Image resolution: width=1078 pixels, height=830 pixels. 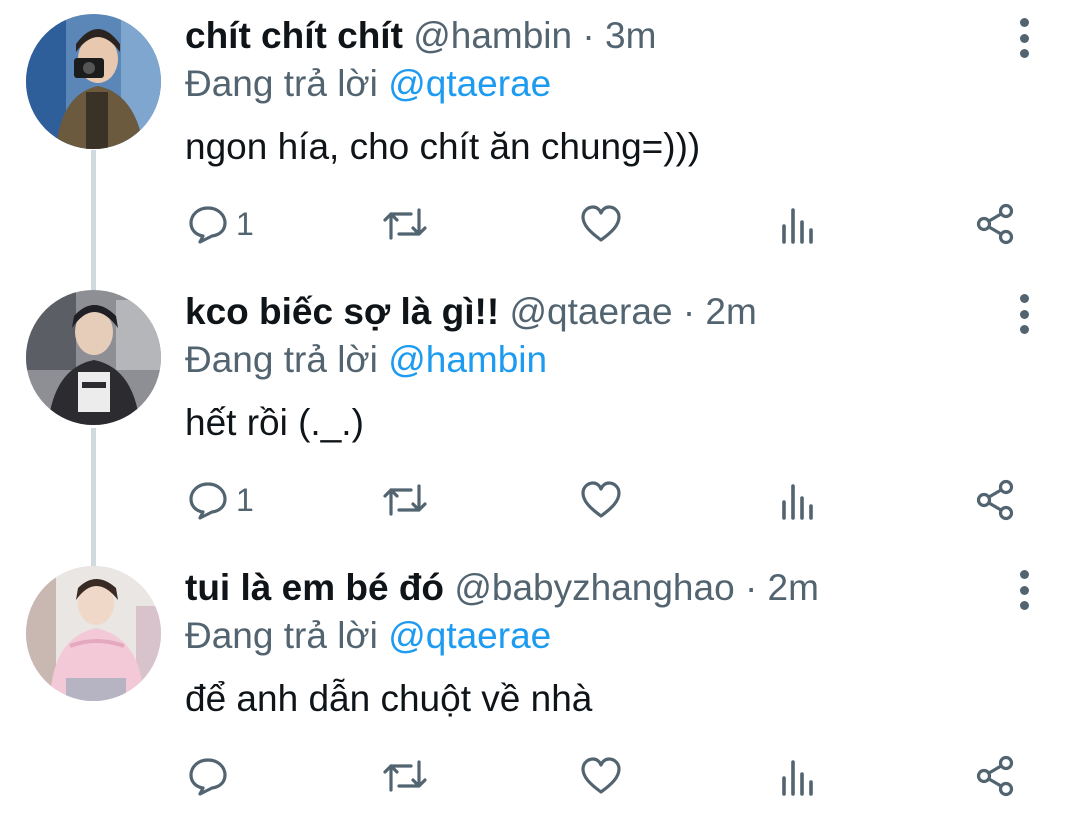 I want to click on reply-mention-link: @hambin, so click(x=467, y=359).